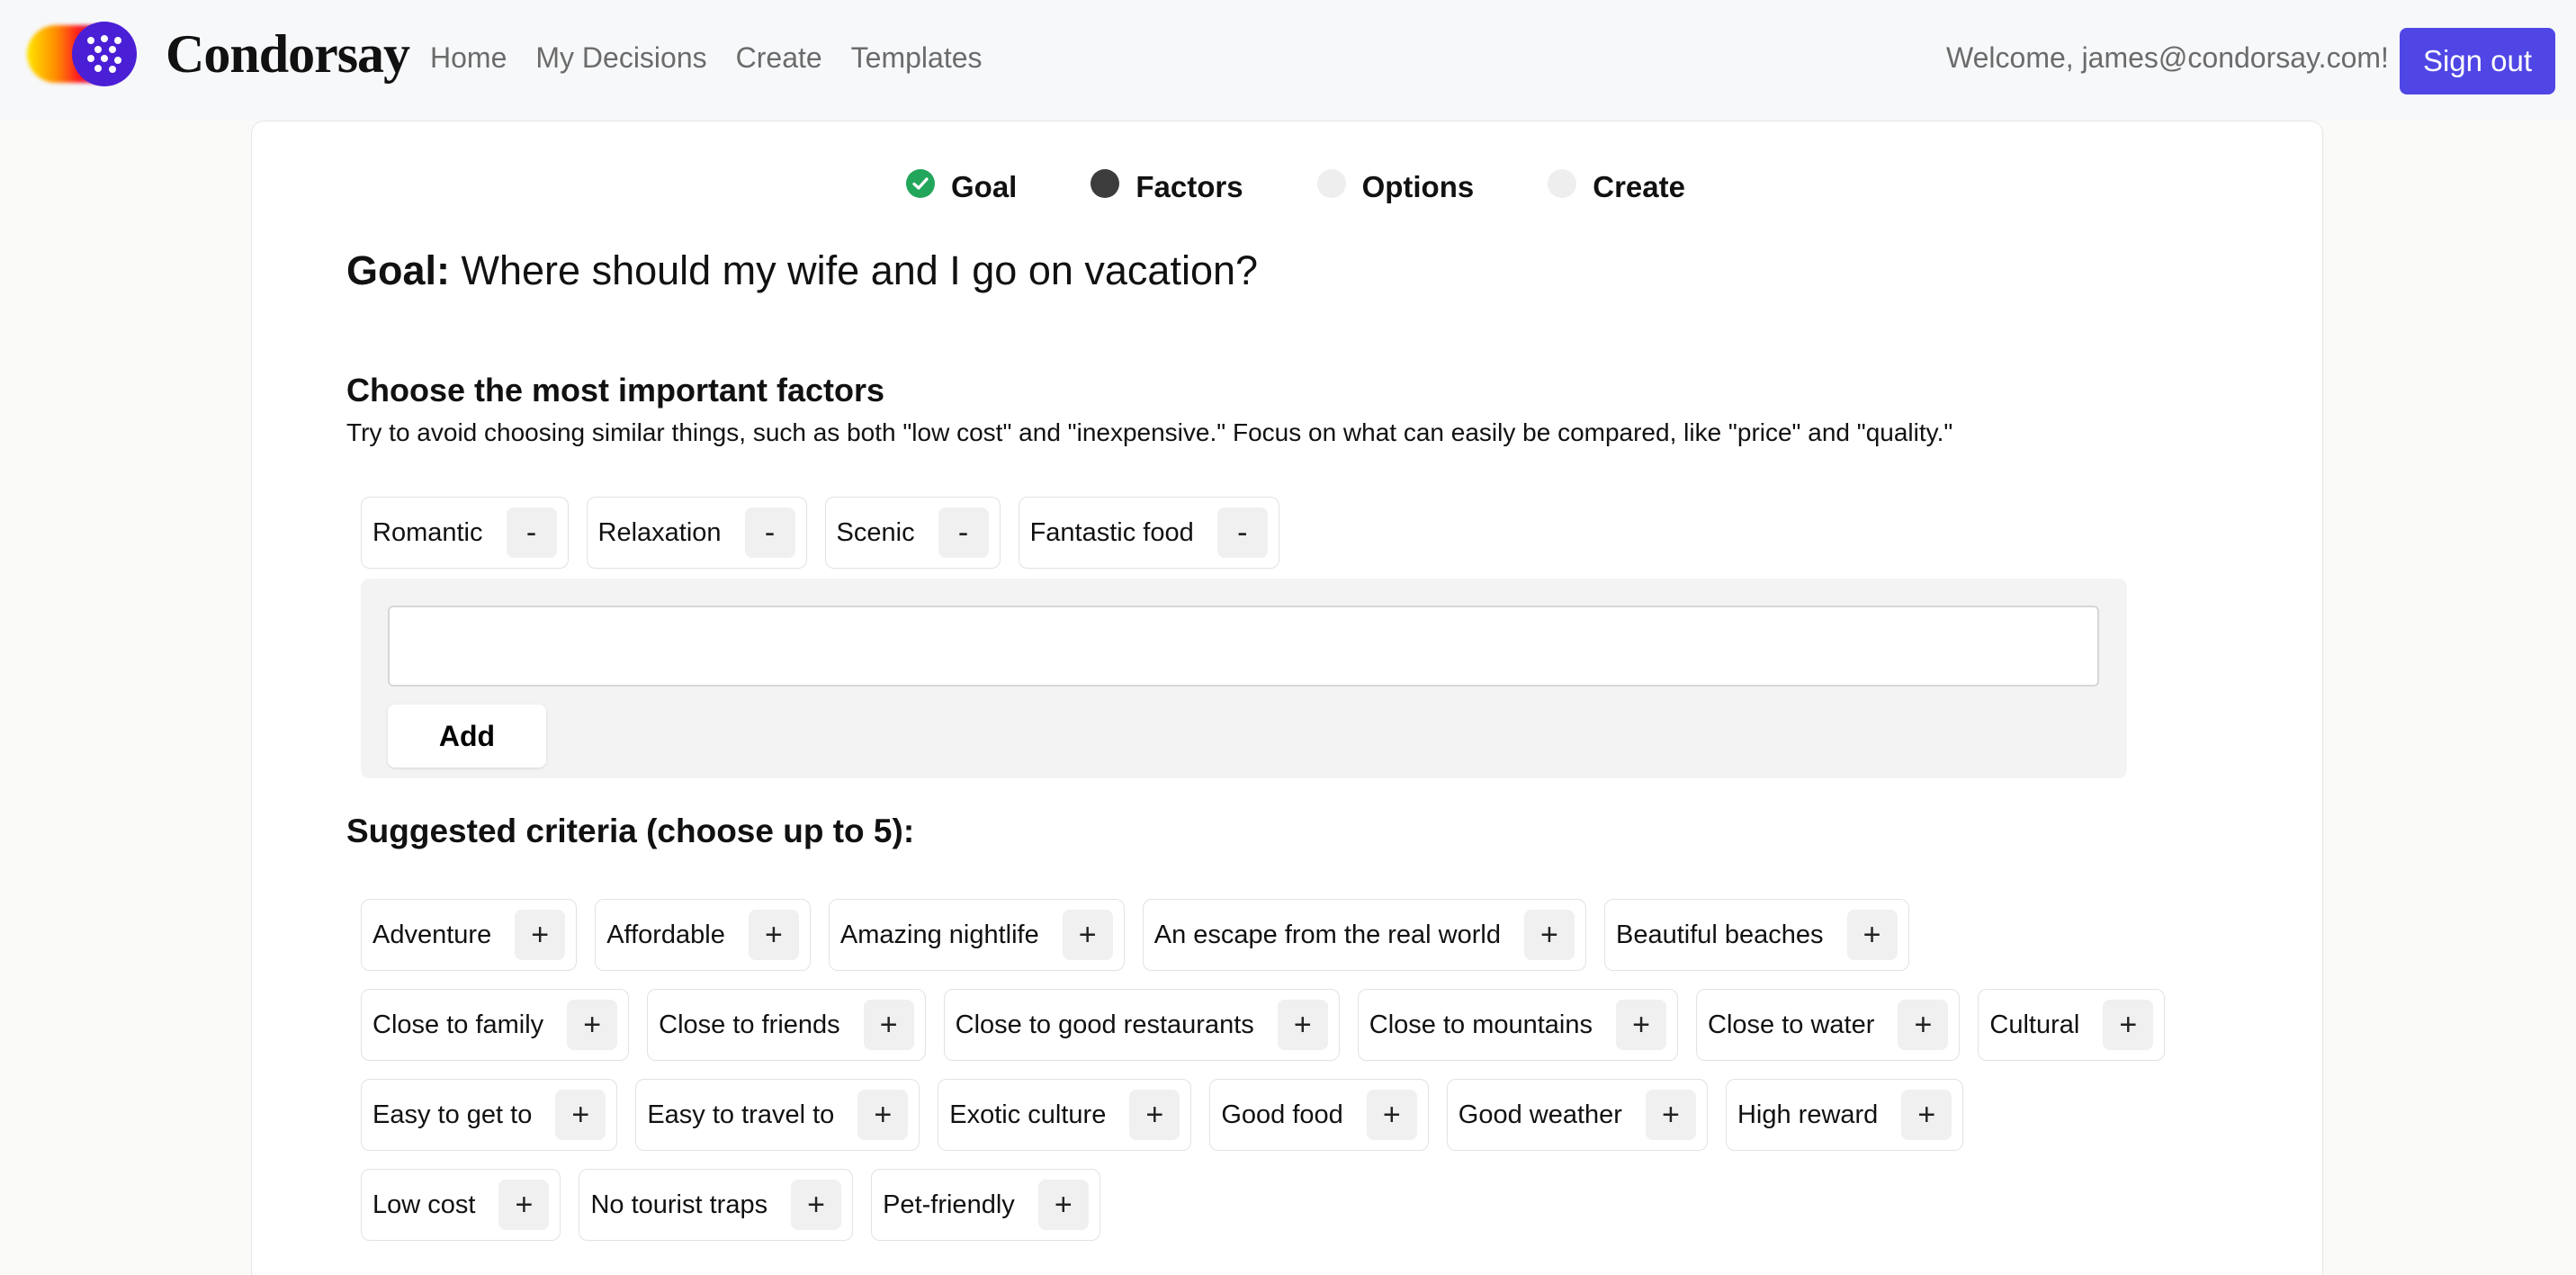 The width and height of the screenshot is (2576, 1275). I want to click on nav-templates: Templates, so click(917, 58).